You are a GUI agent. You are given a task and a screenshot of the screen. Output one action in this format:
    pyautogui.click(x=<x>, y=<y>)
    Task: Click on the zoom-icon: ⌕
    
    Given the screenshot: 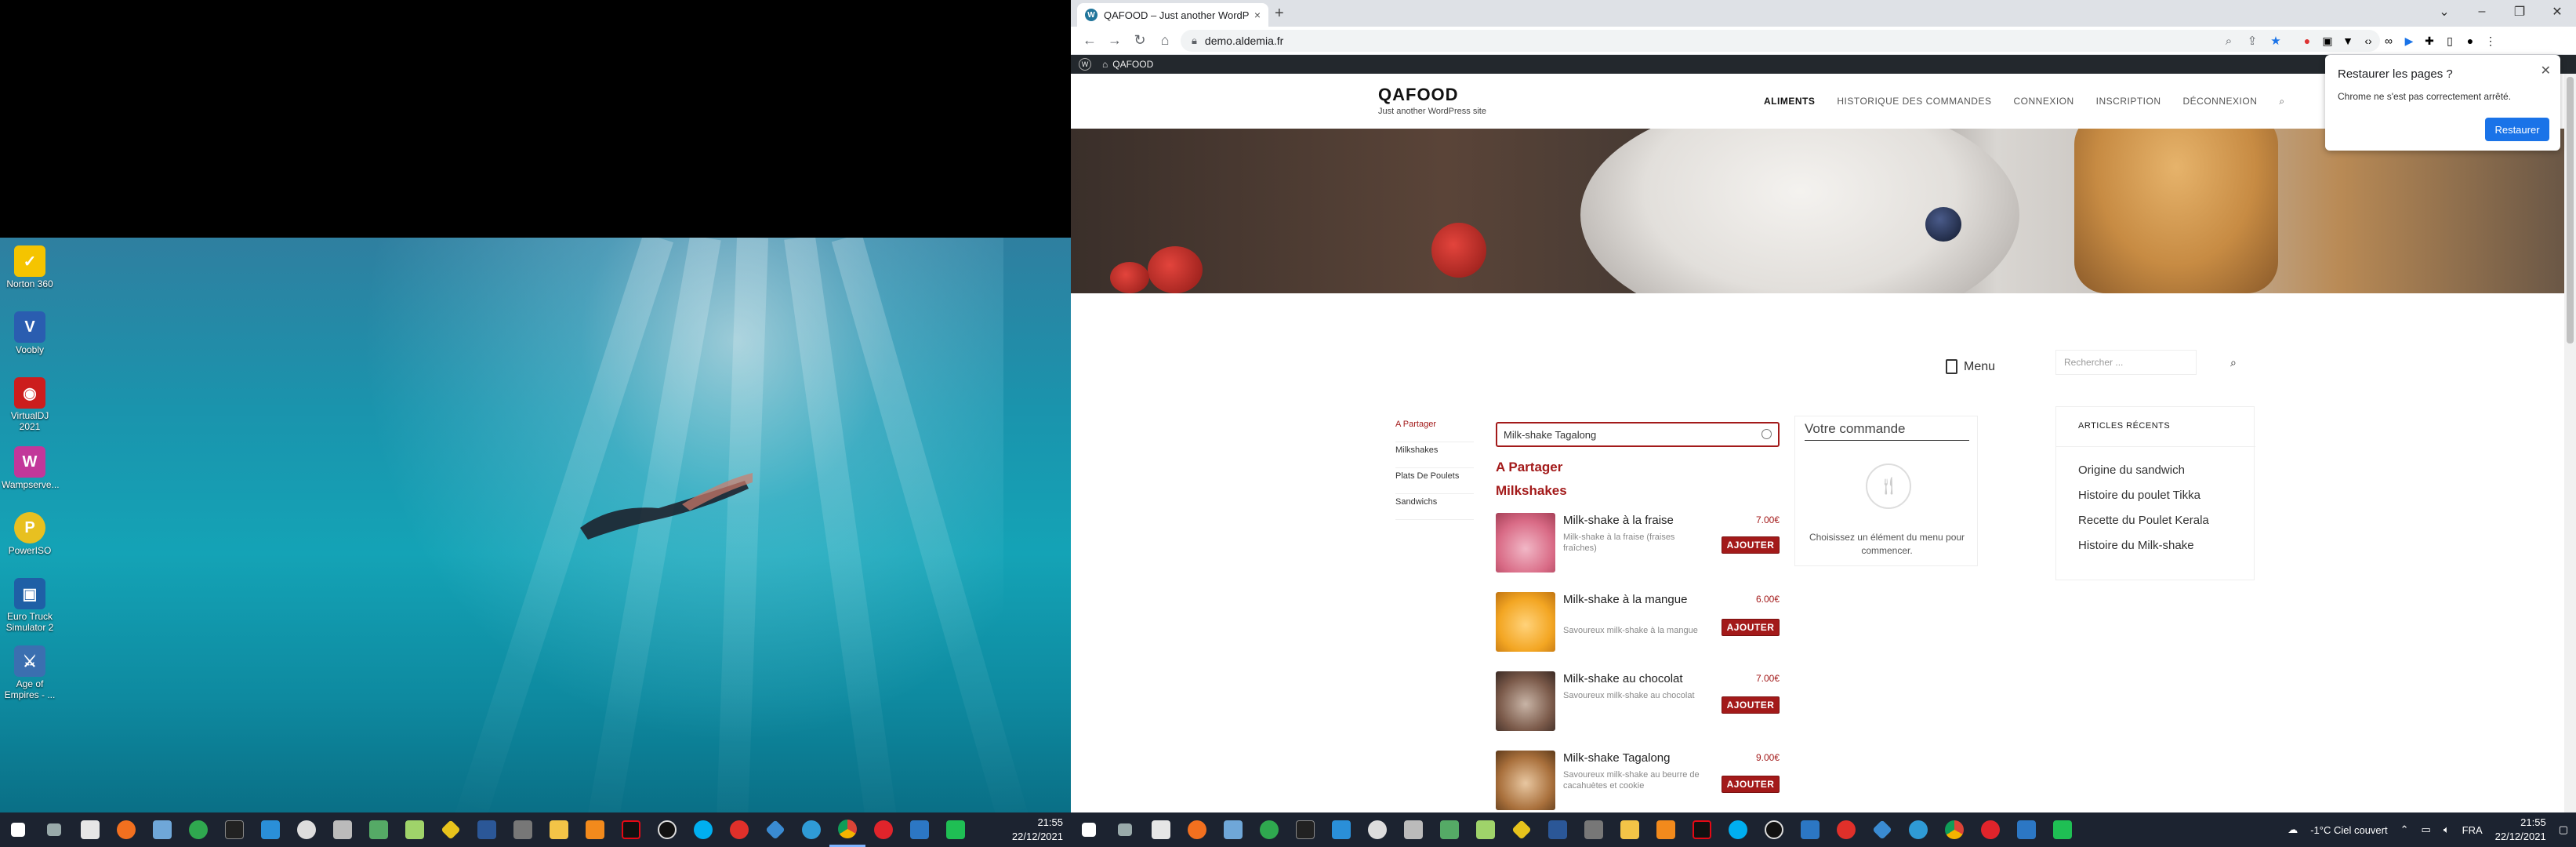 What is the action you would take?
    pyautogui.click(x=2229, y=41)
    